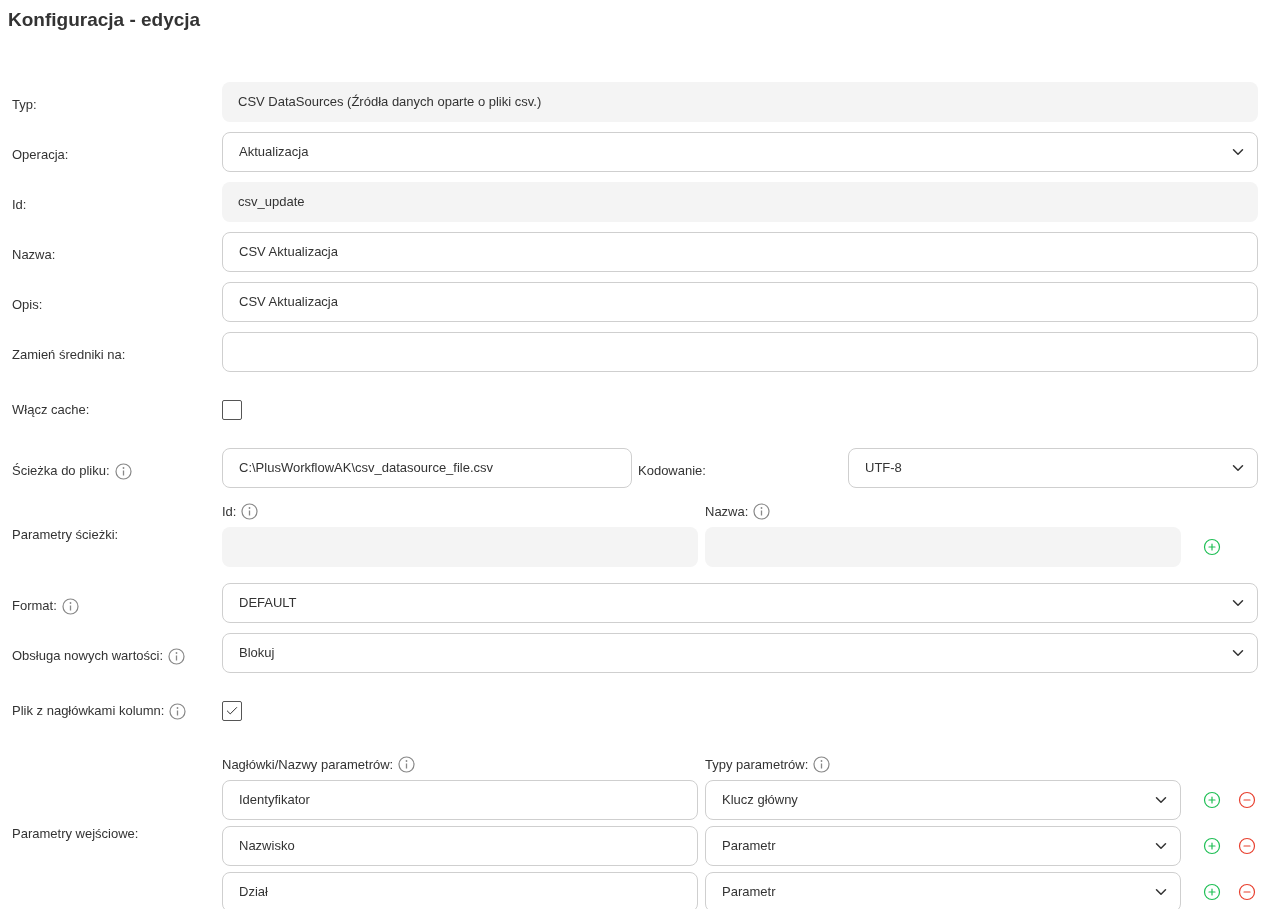  What do you see at coordinates (740, 152) in the screenshot?
I see `select-field: Aktualizacja` at bounding box center [740, 152].